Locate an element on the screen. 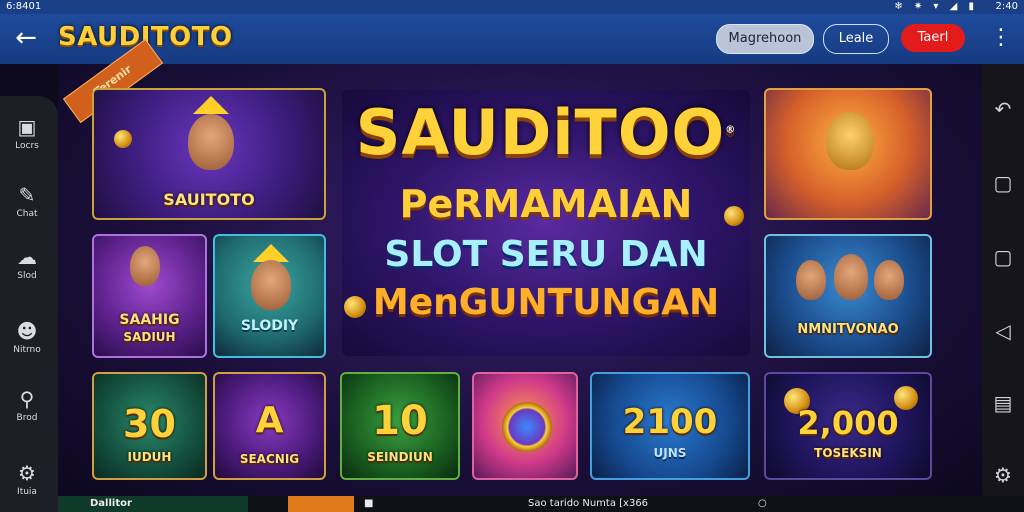  undo-icon: ↶ is located at coordinates (1003, 109).